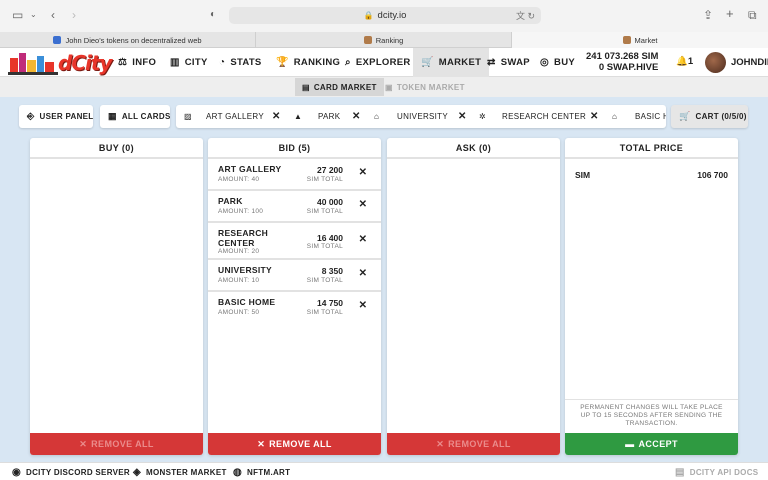  I want to click on filter-chip-research-center: RESEARCH CENTER, so click(544, 116).